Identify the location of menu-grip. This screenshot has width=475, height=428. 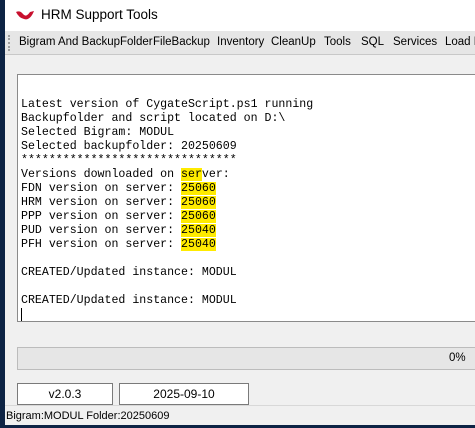
(9, 43).